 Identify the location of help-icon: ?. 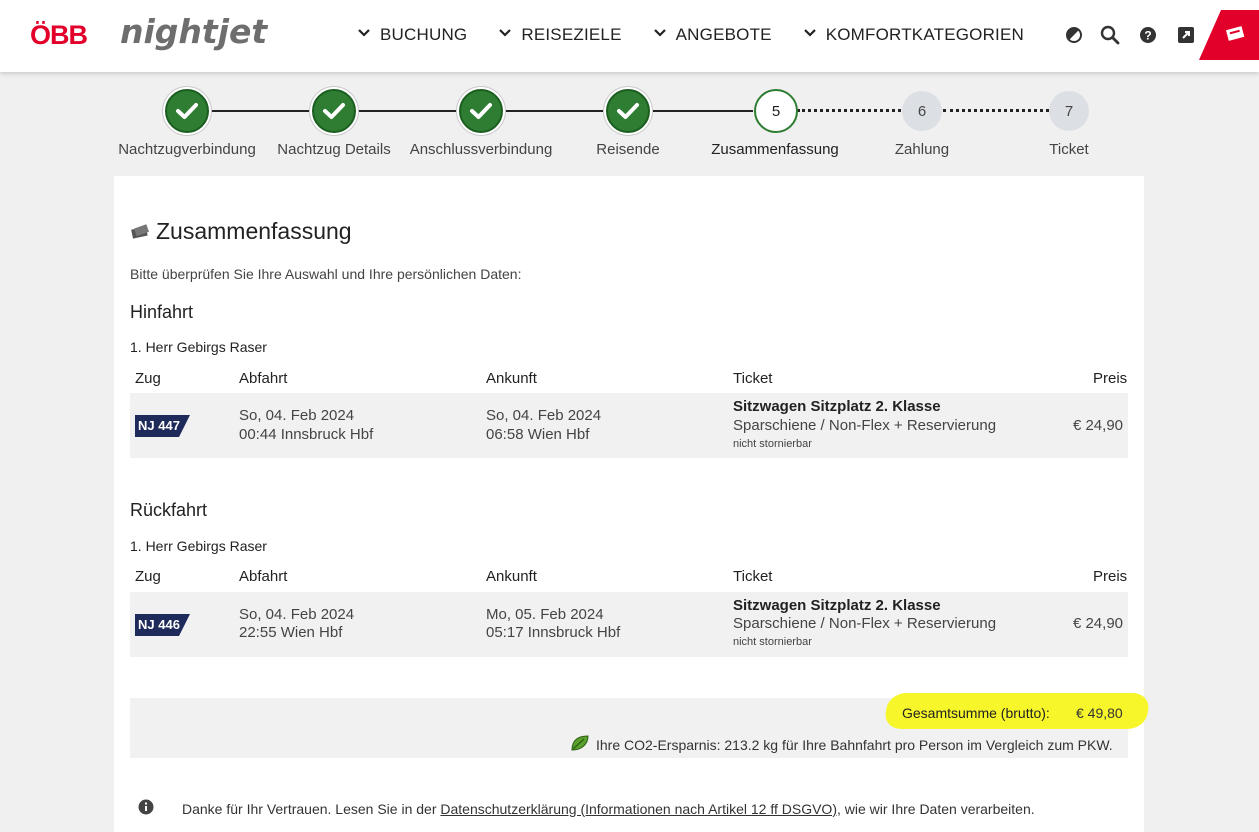
(1148, 35).